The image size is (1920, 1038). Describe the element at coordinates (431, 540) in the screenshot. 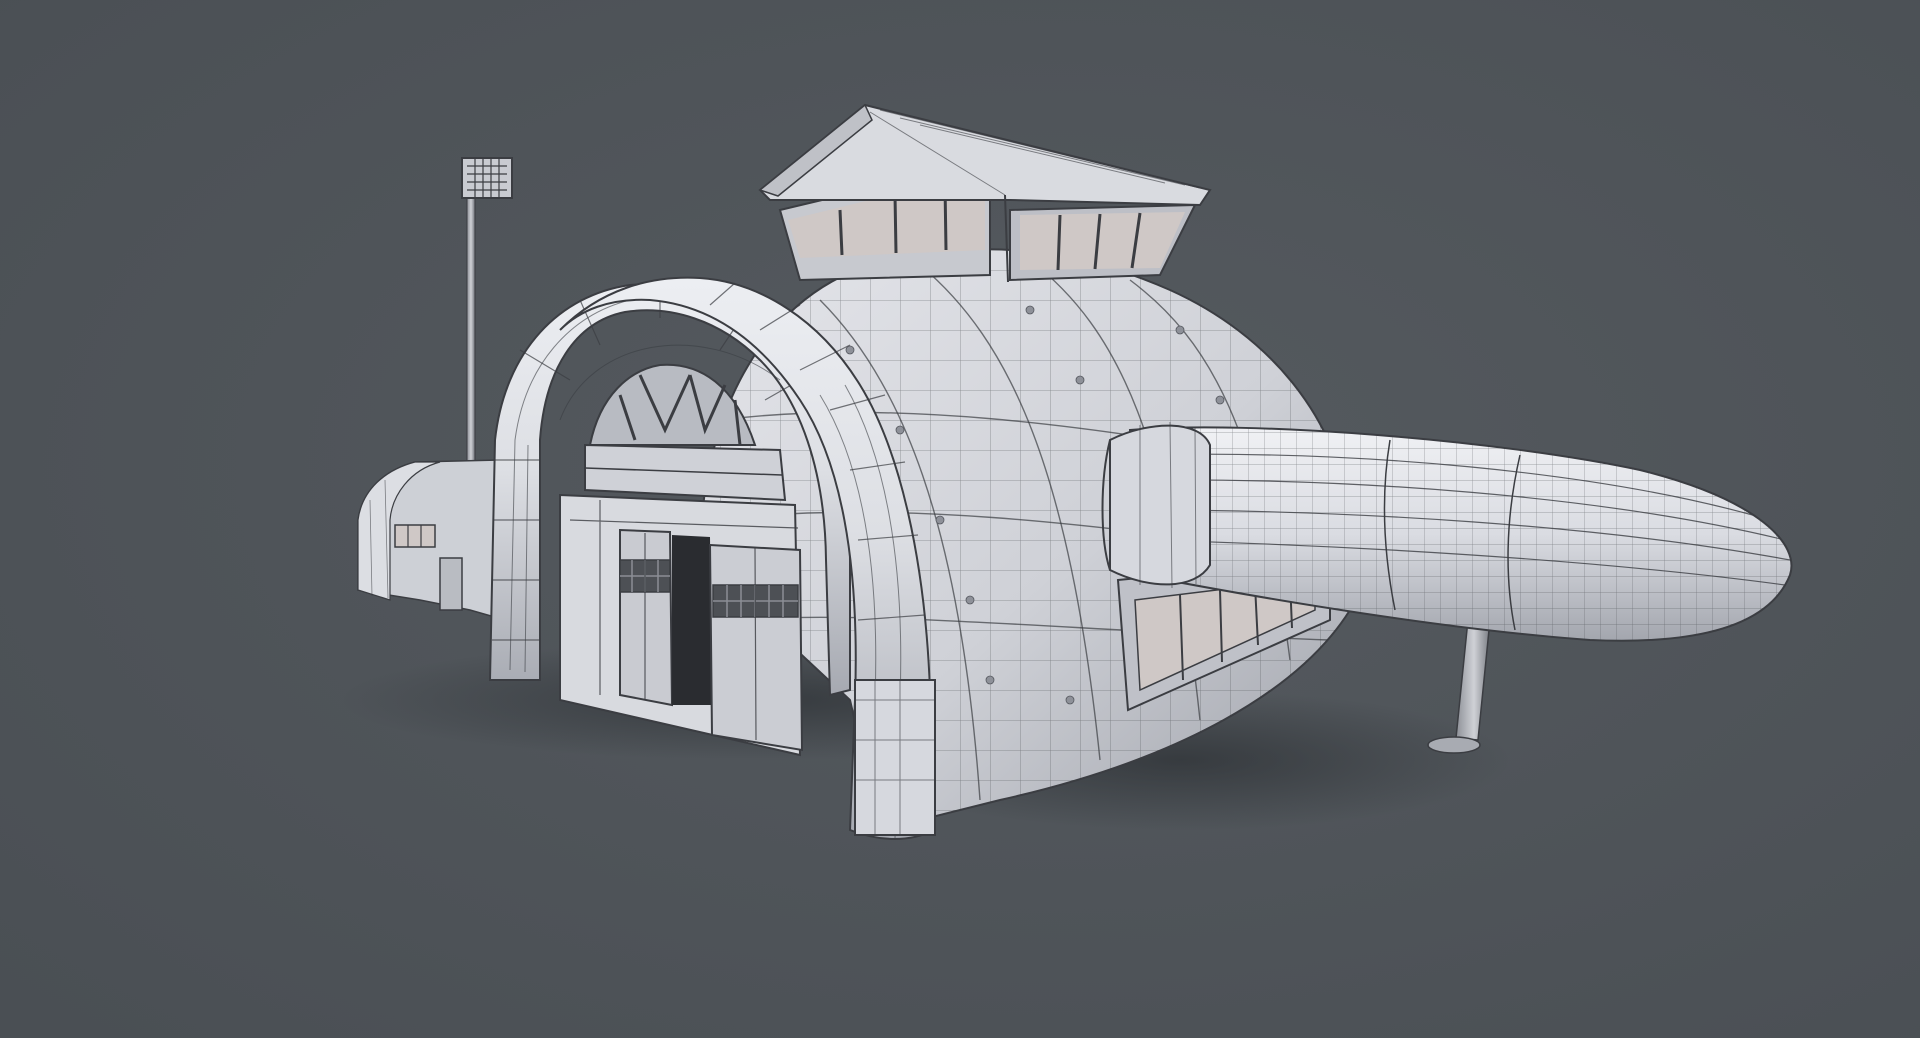

I see `side-annex` at that location.